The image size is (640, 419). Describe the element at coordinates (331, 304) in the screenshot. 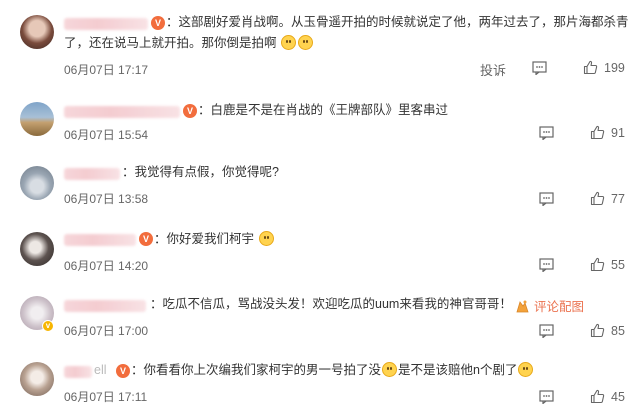

I see `comment-text: ：吃瓜不信瓜，骂战没头发！欢迎吃瓜的uum来看我的神官哥哥！` at that location.